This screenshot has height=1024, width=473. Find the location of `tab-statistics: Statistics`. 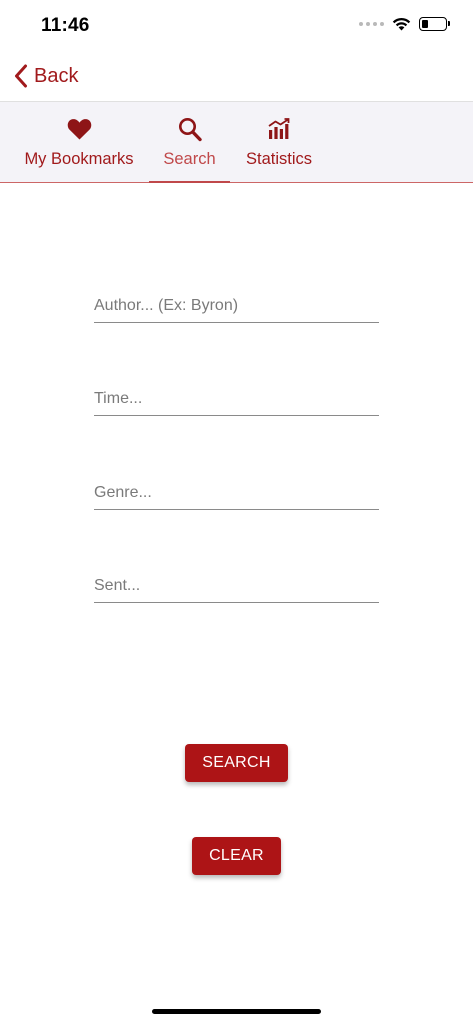

tab-statistics: Statistics is located at coordinates (279, 142).